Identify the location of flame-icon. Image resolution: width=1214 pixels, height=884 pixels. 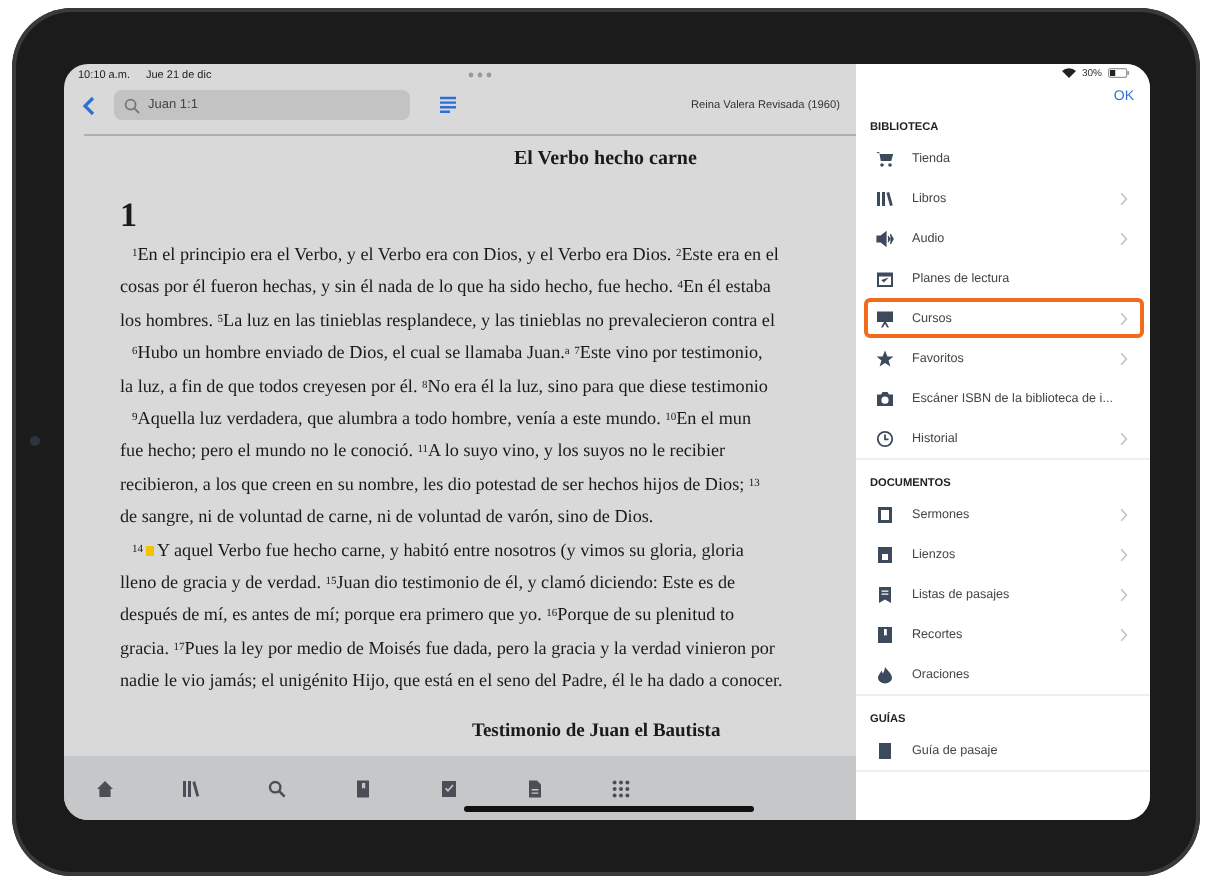
(885, 674).